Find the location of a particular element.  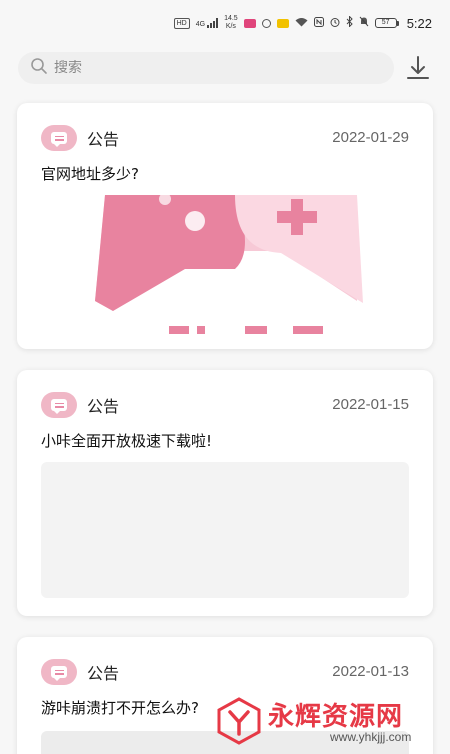

watermark-logo is located at coordinates (239, 721).